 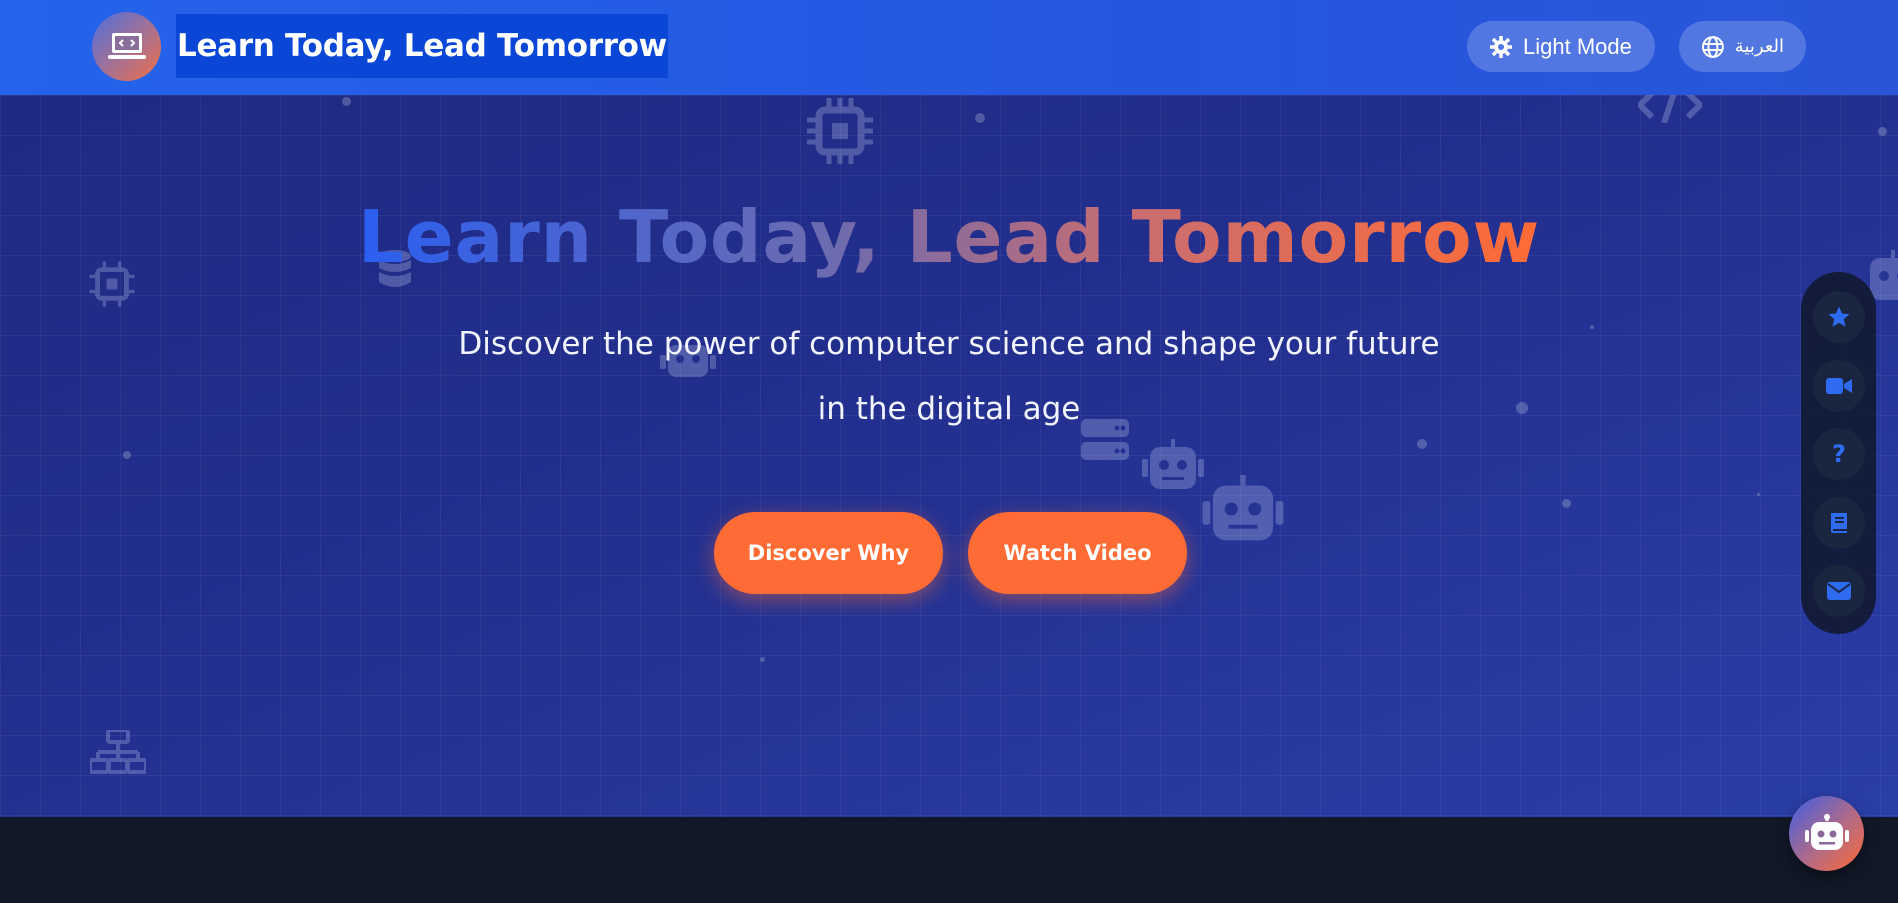 I want to click on network-icon, so click(x=118, y=752).